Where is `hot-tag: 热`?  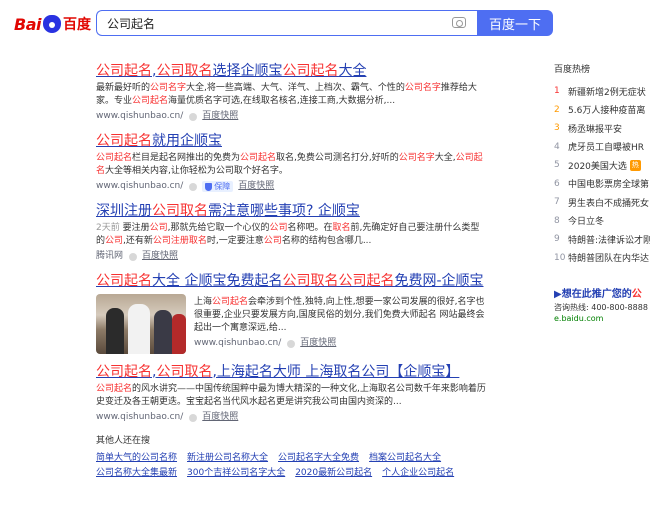 hot-tag: 热 is located at coordinates (635, 165).